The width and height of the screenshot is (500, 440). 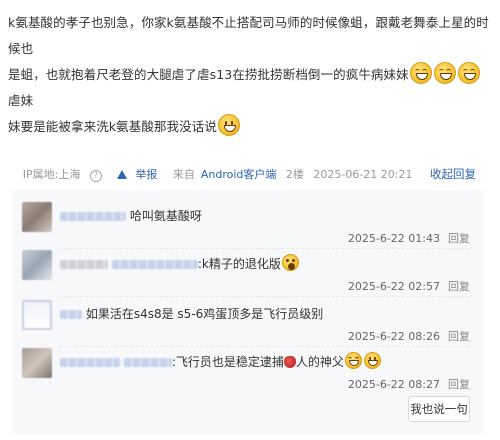 I want to click on reply-item: 哈叫氨基酸呀 2025-6-22 01:43 回复, so click(x=248, y=222).